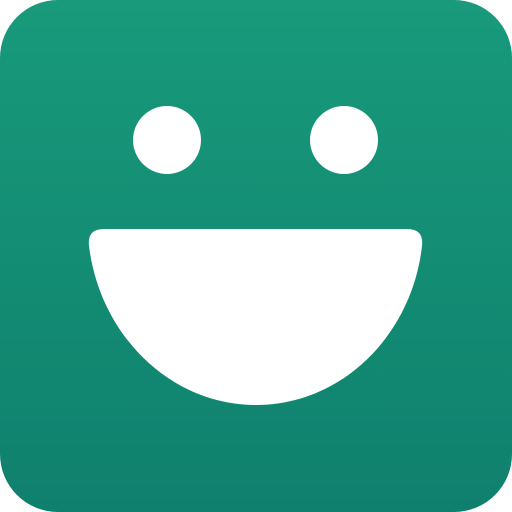 Image resolution: width=512 pixels, height=512 pixels. What do you see at coordinates (167, 140) in the screenshot?
I see `left-eye` at bounding box center [167, 140].